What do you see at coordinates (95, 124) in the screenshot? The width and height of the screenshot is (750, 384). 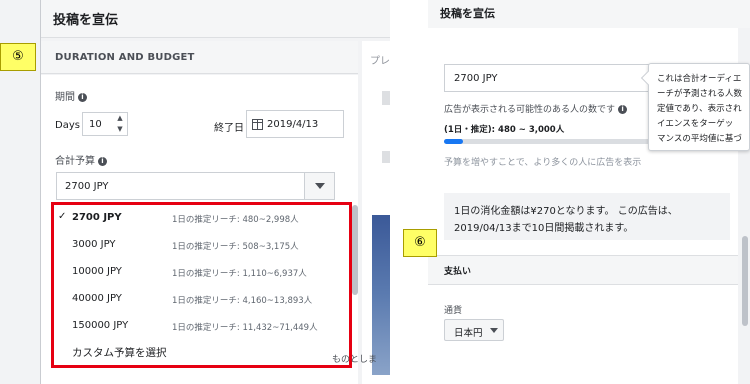 I see `days-value: 10` at bounding box center [95, 124].